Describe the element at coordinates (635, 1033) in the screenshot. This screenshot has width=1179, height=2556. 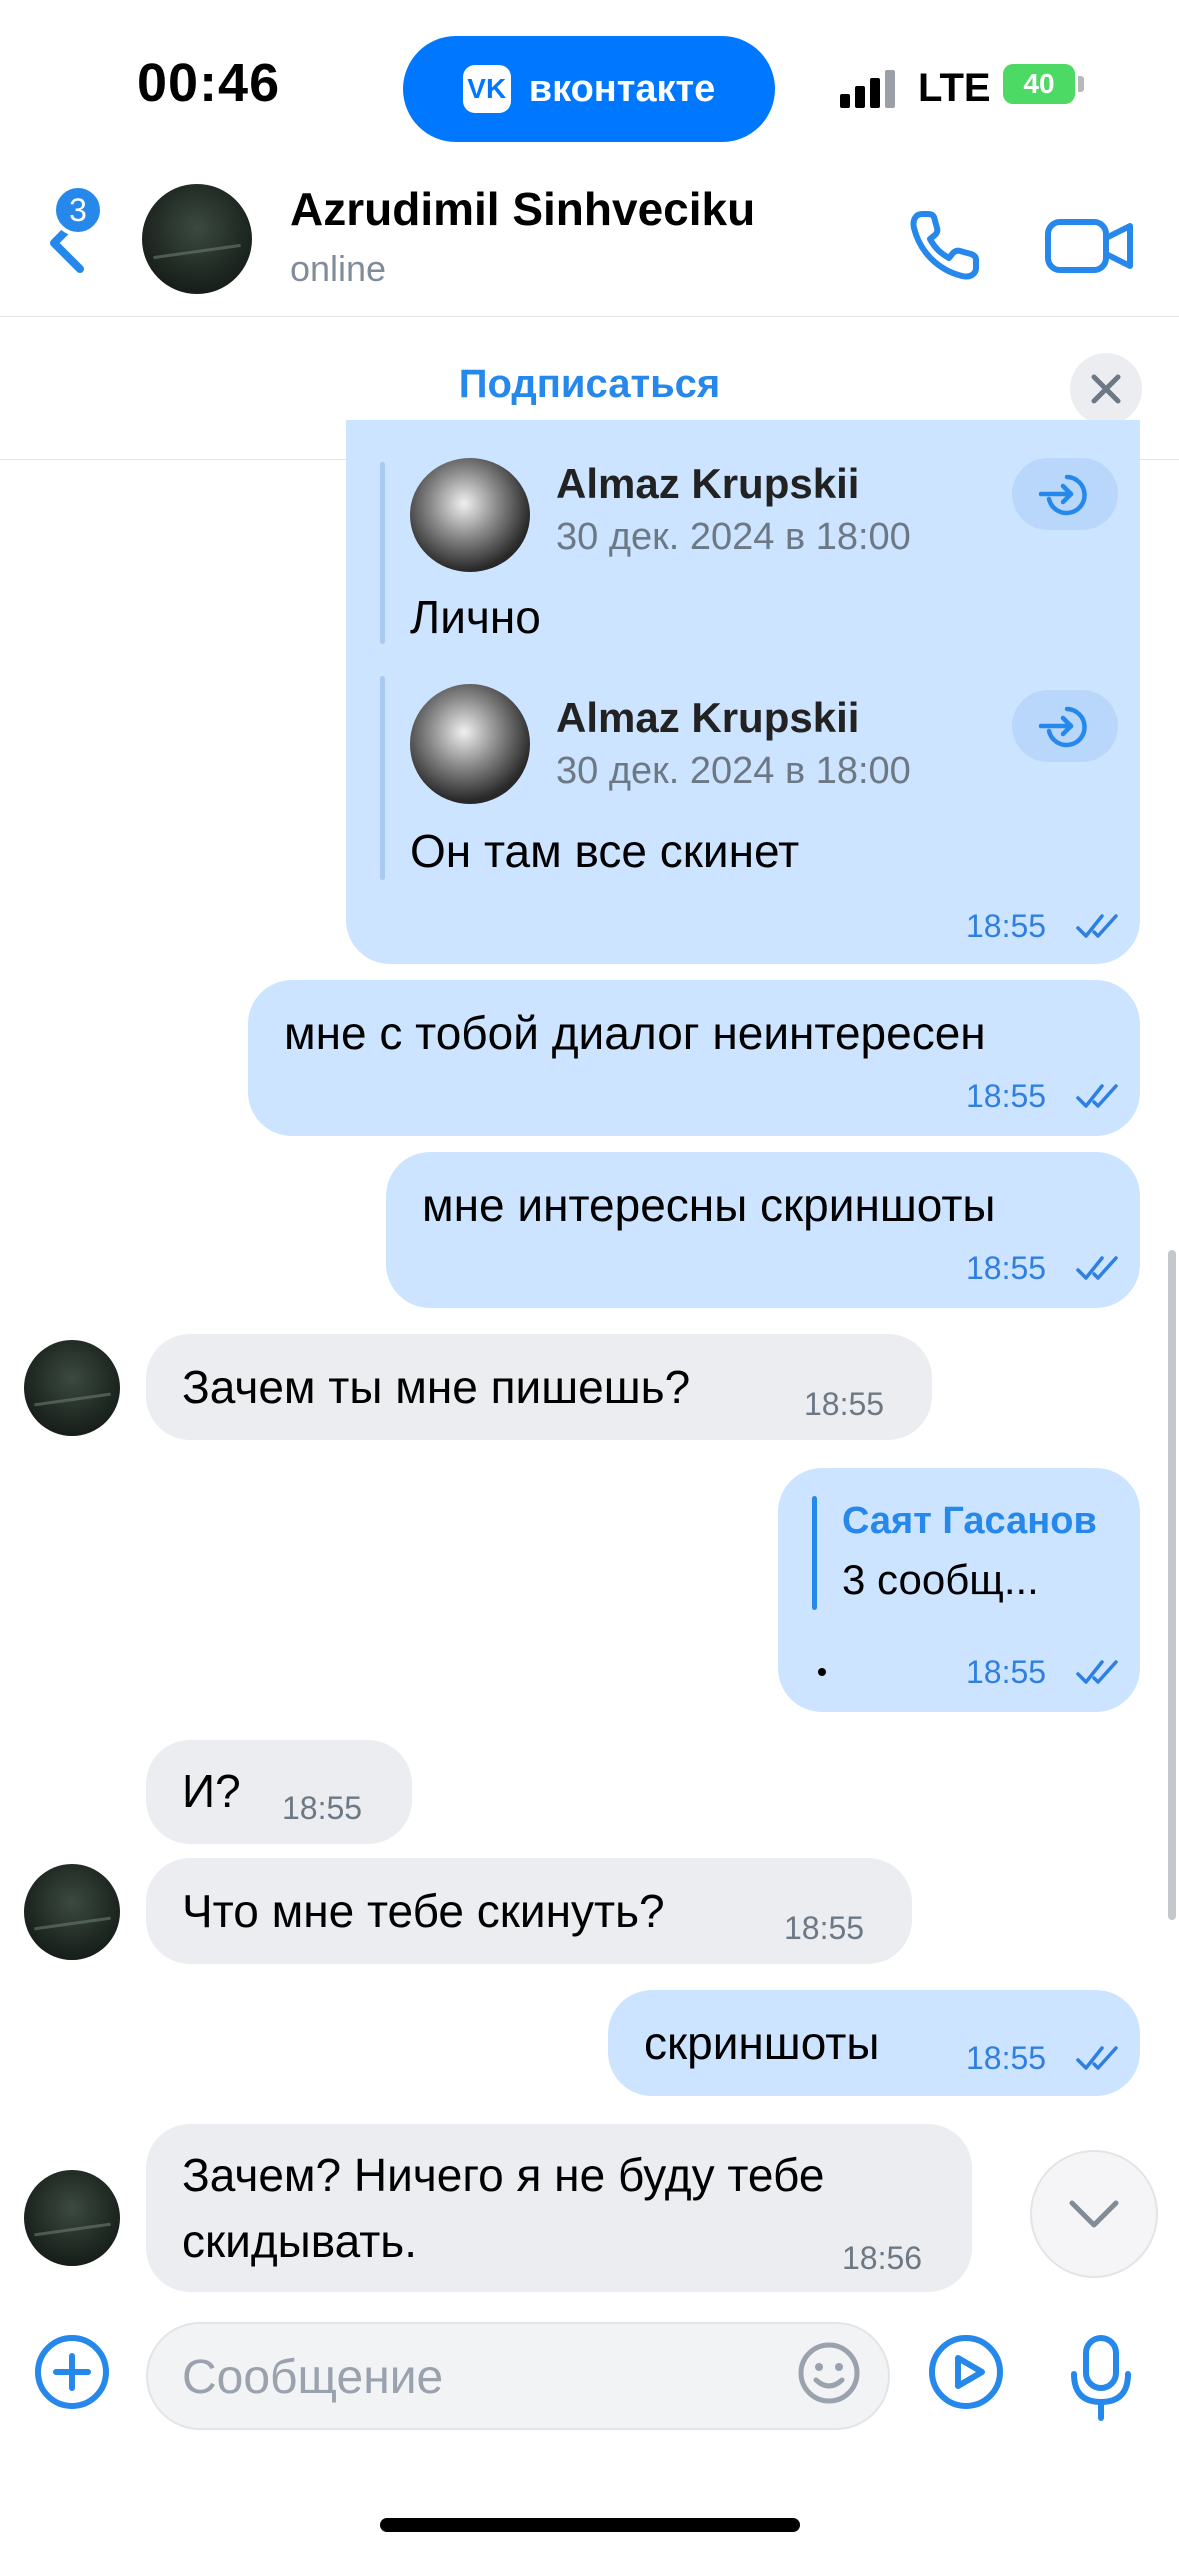
I see `message-text: мне с тобой диалог неинтересен` at that location.